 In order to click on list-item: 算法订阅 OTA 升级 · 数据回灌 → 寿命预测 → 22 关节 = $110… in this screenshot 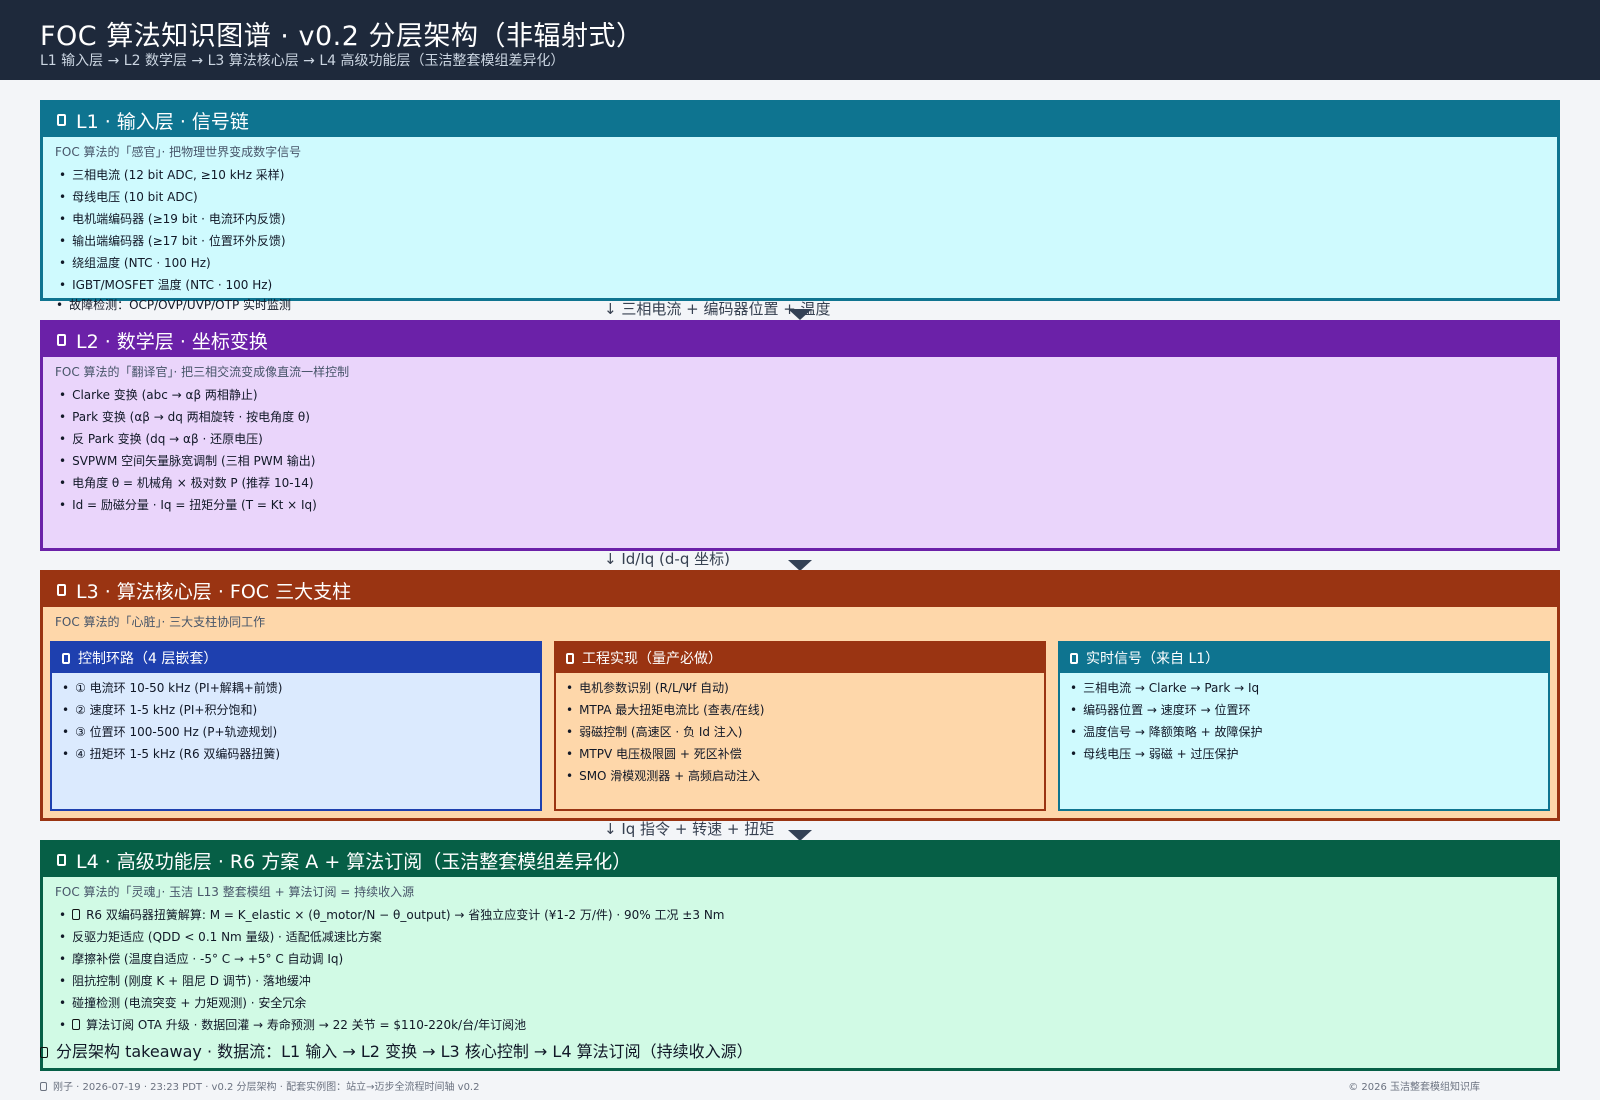, I will do `click(808, 1025)`.